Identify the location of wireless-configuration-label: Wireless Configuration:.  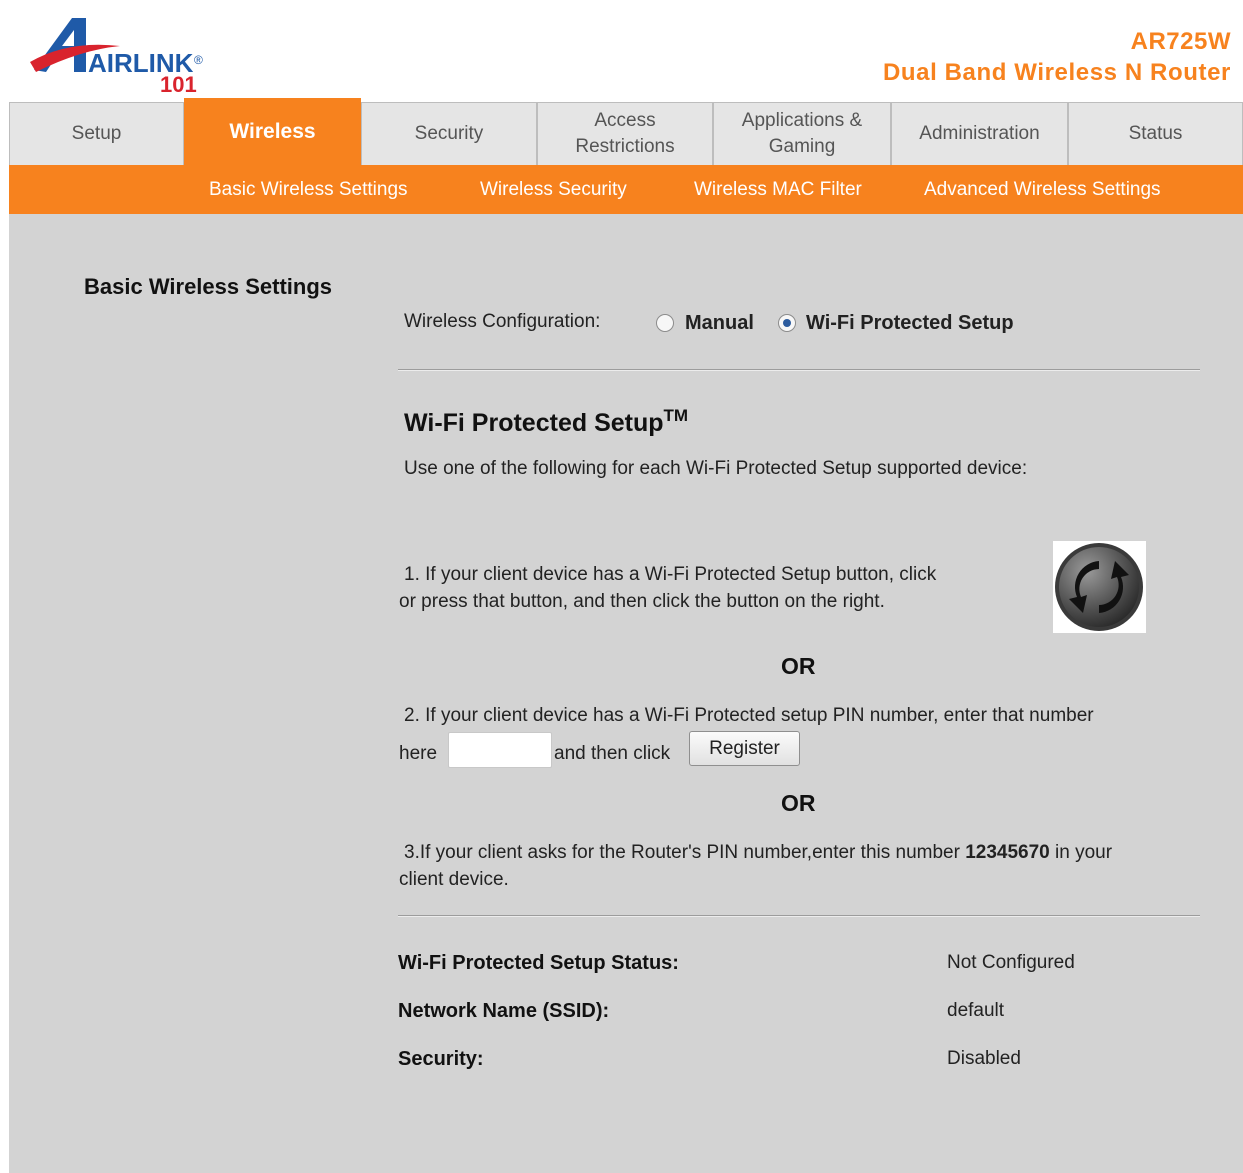
(502, 321).